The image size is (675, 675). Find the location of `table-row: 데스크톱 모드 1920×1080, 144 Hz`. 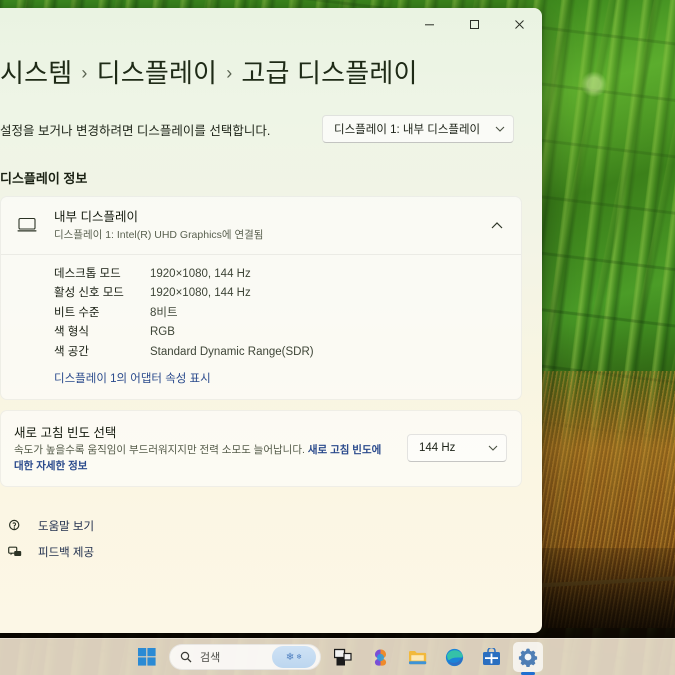

table-row: 데스크톱 모드 1920×1080, 144 Hz is located at coordinates (280, 275).